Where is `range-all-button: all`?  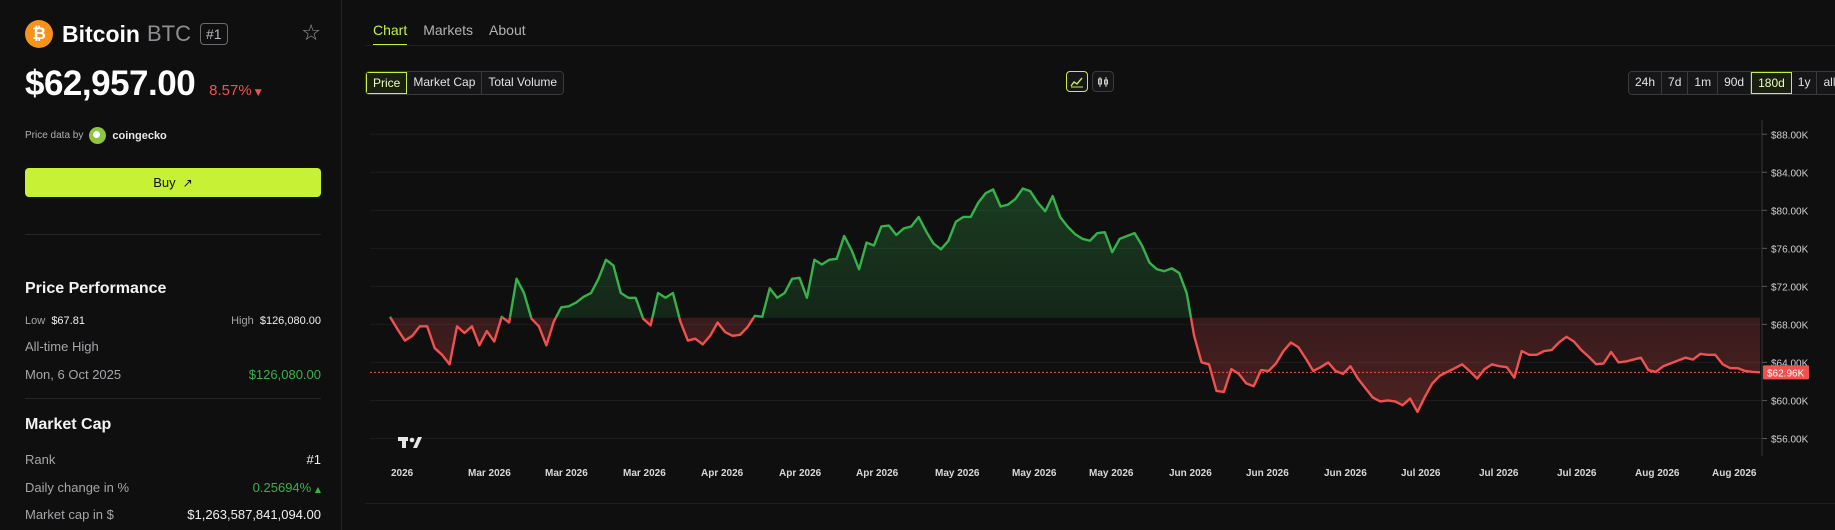 range-all-button: all is located at coordinates (1826, 83).